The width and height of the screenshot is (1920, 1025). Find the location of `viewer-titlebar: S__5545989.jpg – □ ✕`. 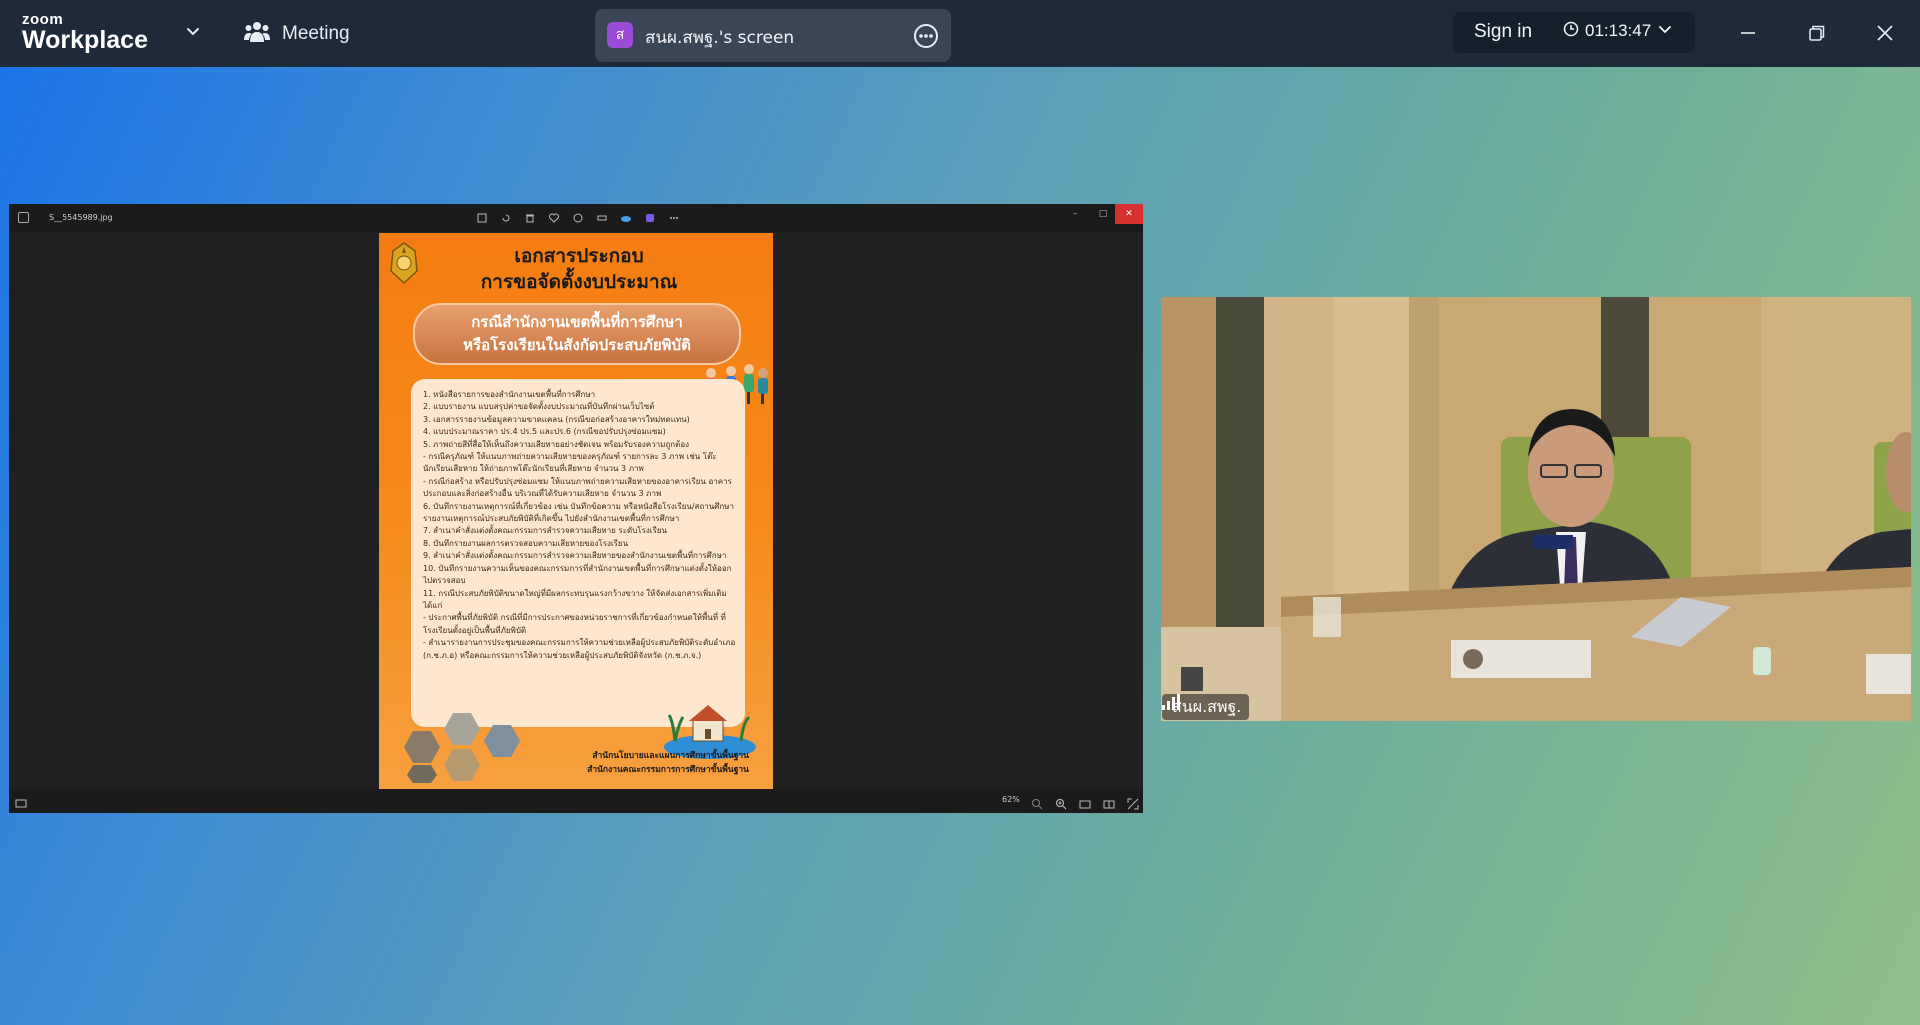

viewer-titlebar: S__5545989.jpg – □ ✕ is located at coordinates (576, 218).